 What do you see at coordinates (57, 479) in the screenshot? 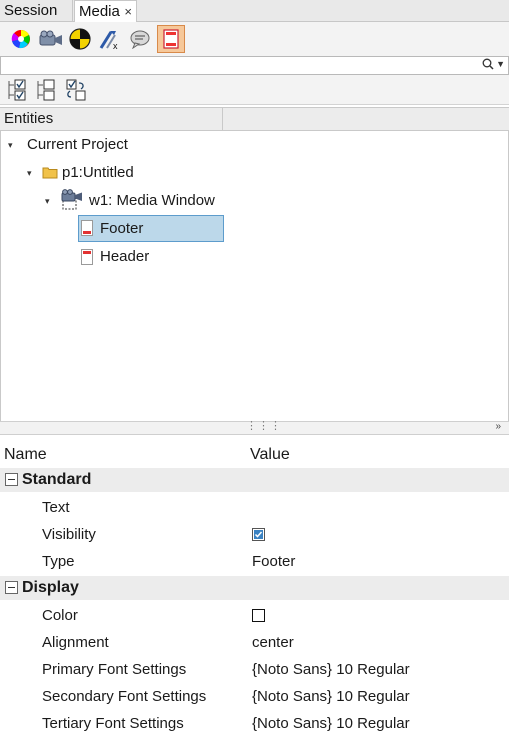
I see `group-label: Standard` at bounding box center [57, 479].